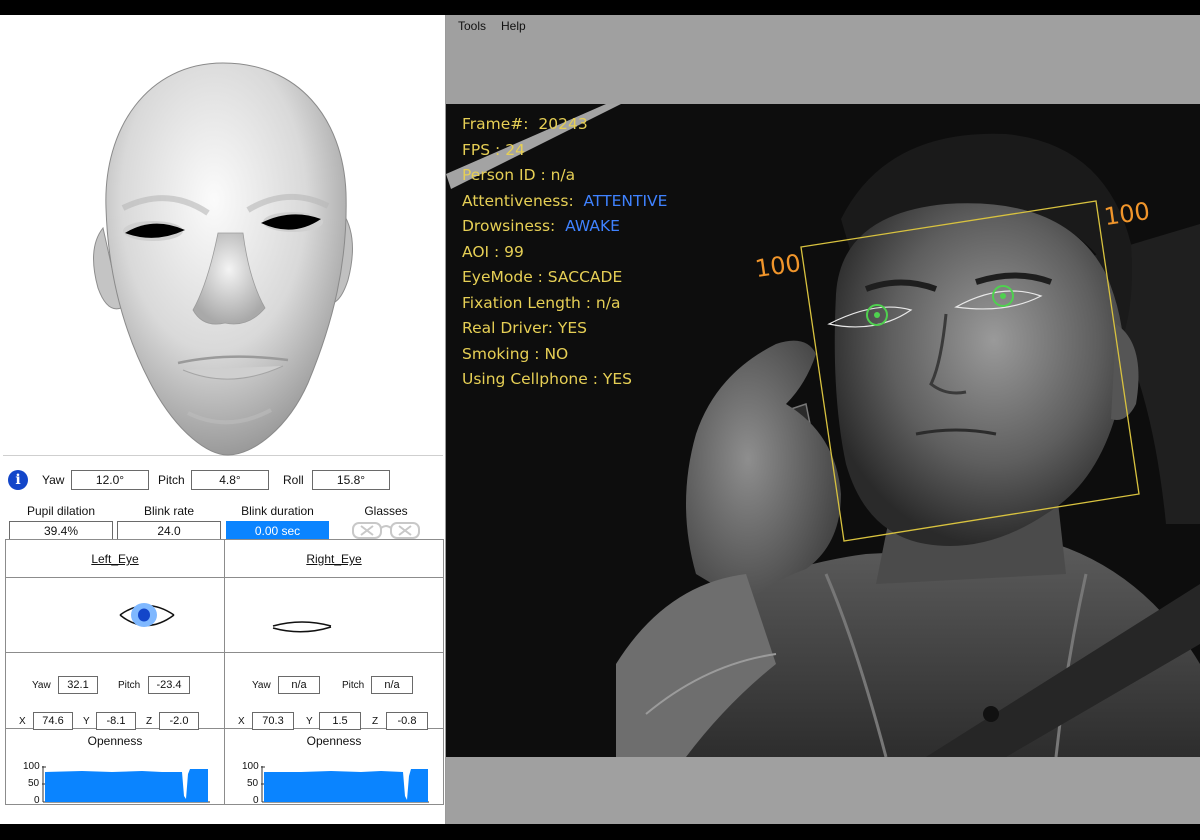 The height and width of the screenshot is (840, 1200). Describe the element at coordinates (472, 26) in the screenshot. I see `menu-tools: Tools` at that location.